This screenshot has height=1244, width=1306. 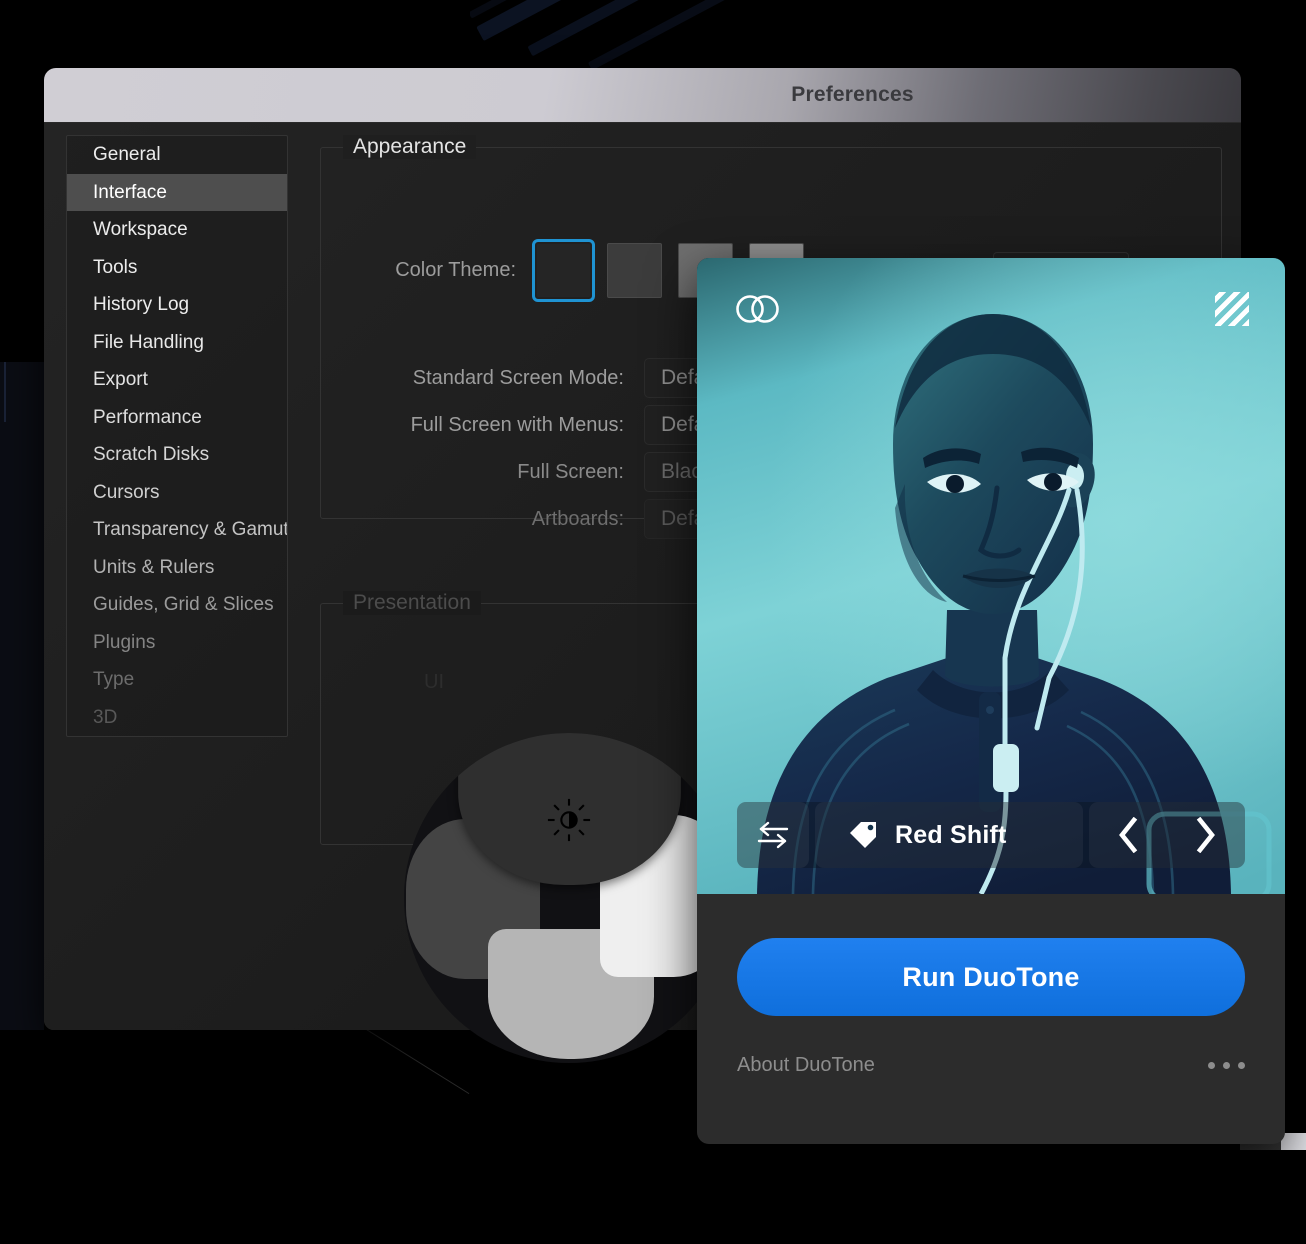 What do you see at coordinates (757, 309) in the screenshot?
I see `duotone-overlapping-circles-icon` at bounding box center [757, 309].